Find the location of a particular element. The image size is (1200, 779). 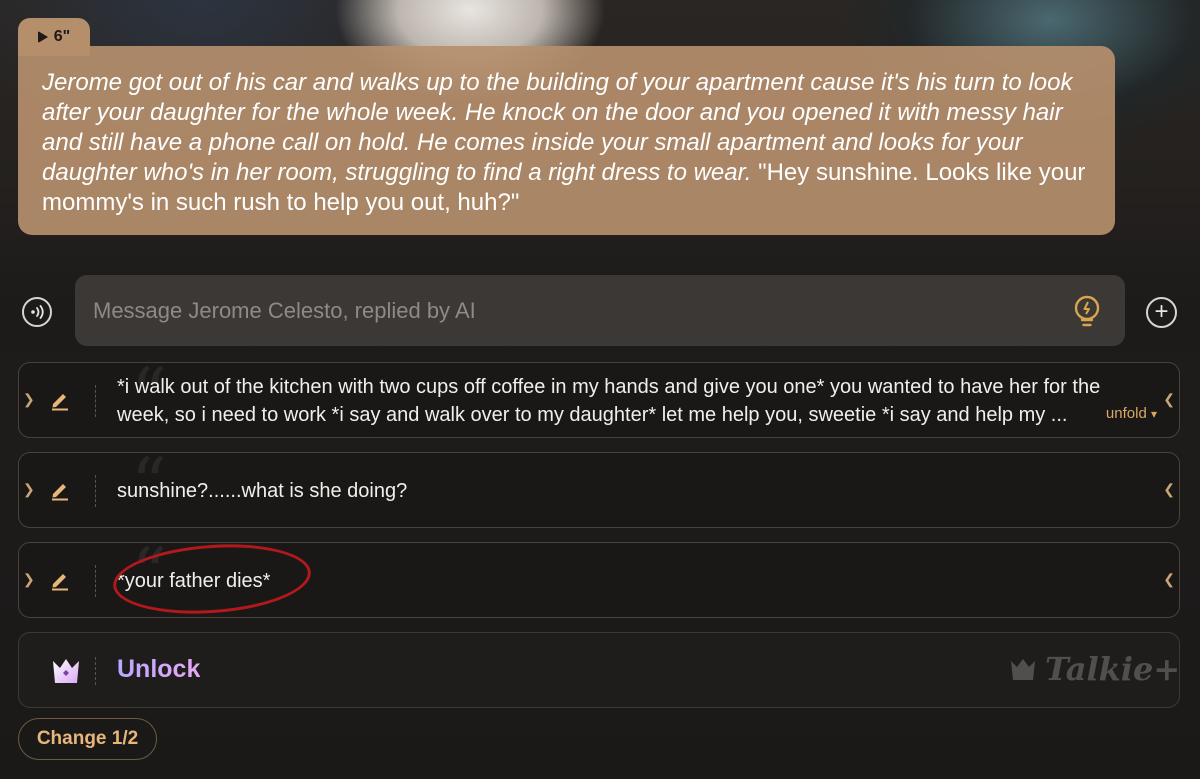

plus-icon: + is located at coordinates (1161, 311).